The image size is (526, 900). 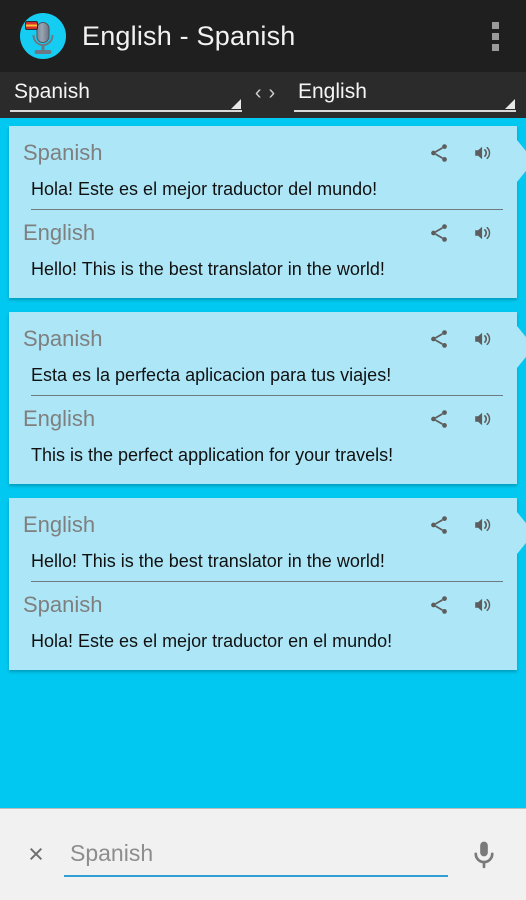 I want to click on chevron-left-icon: ‹, so click(x=258, y=93).